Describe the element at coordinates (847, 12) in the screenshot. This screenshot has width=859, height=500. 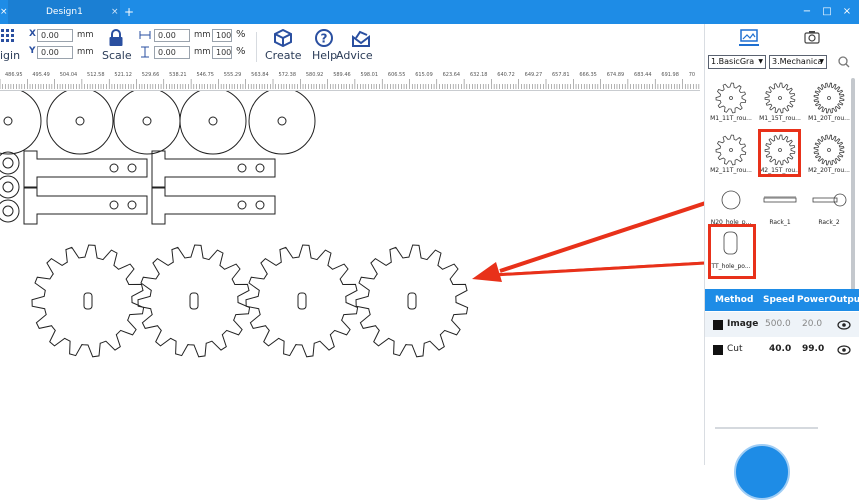
I see `close-window-button: ×` at that location.